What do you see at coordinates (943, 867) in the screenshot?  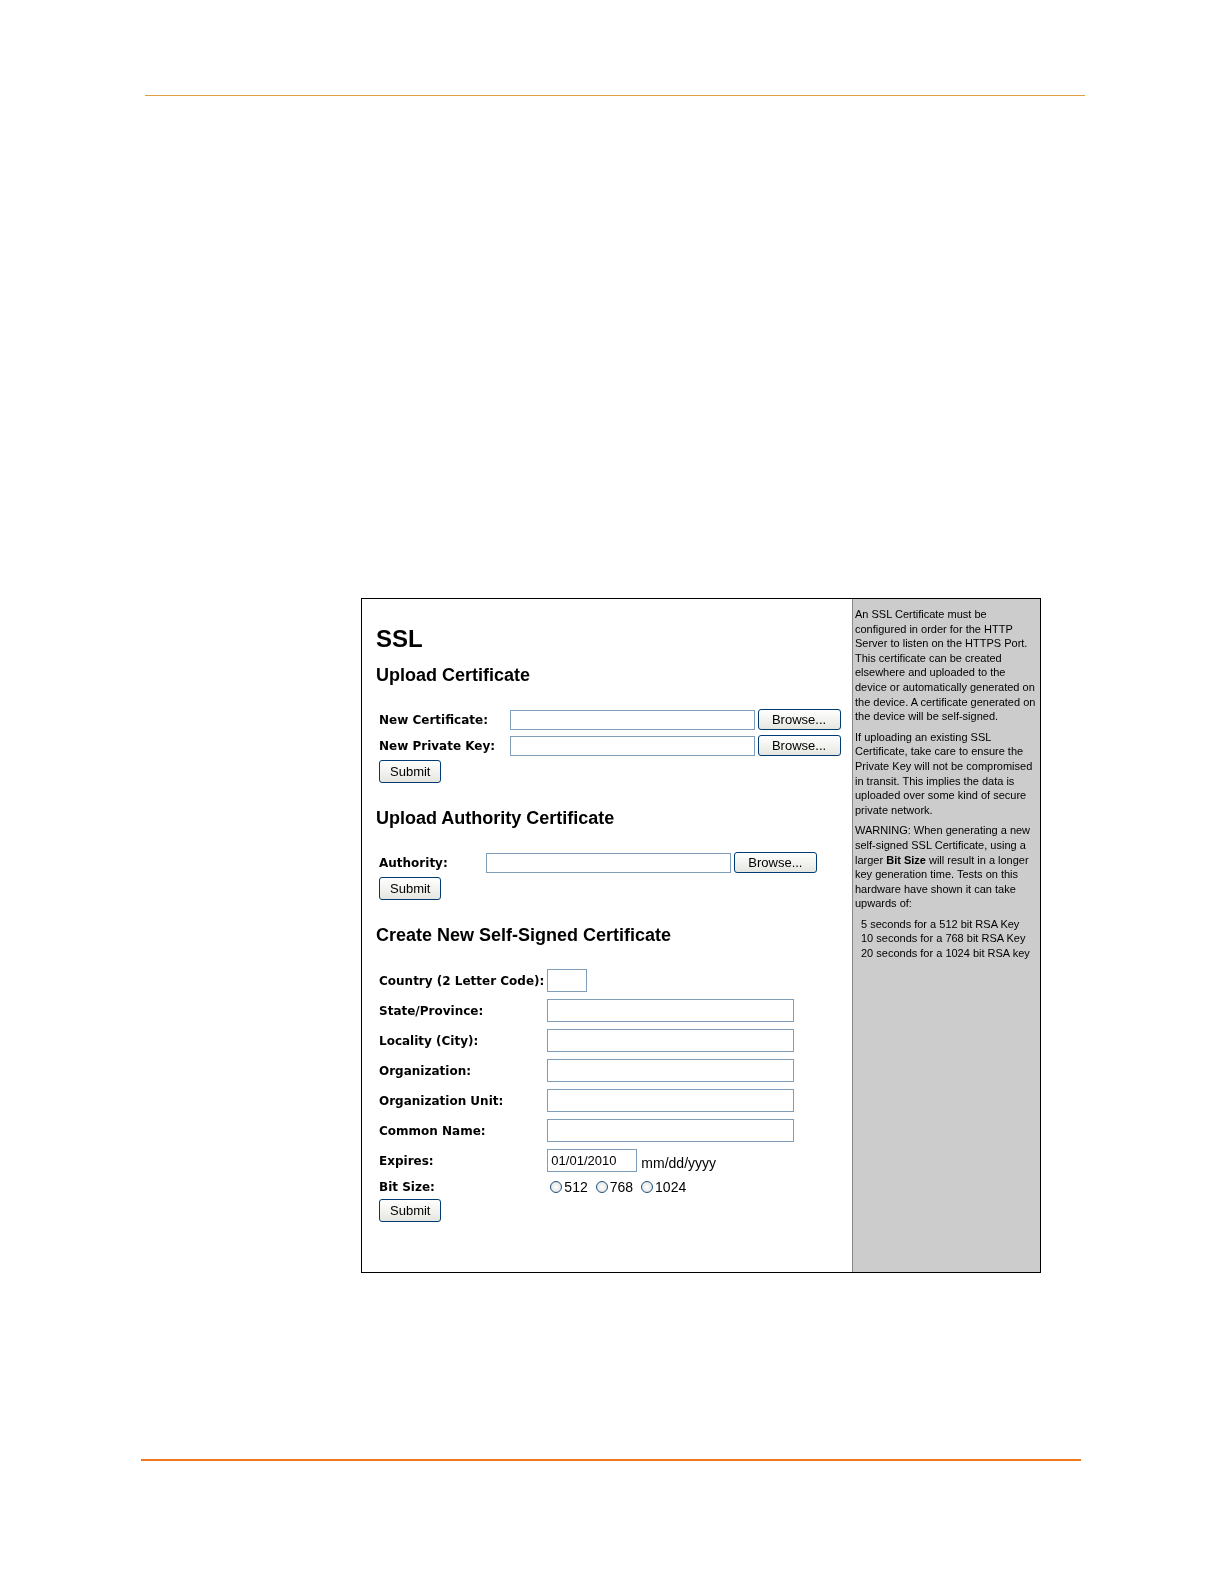 I see `help-paragraph: WARNING: When generating a new self-signed SSL Certificate, using a larger Bit Size will result in a longer key generation time. Tests on this hardware have shown it can take upwards of:` at bounding box center [943, 867].